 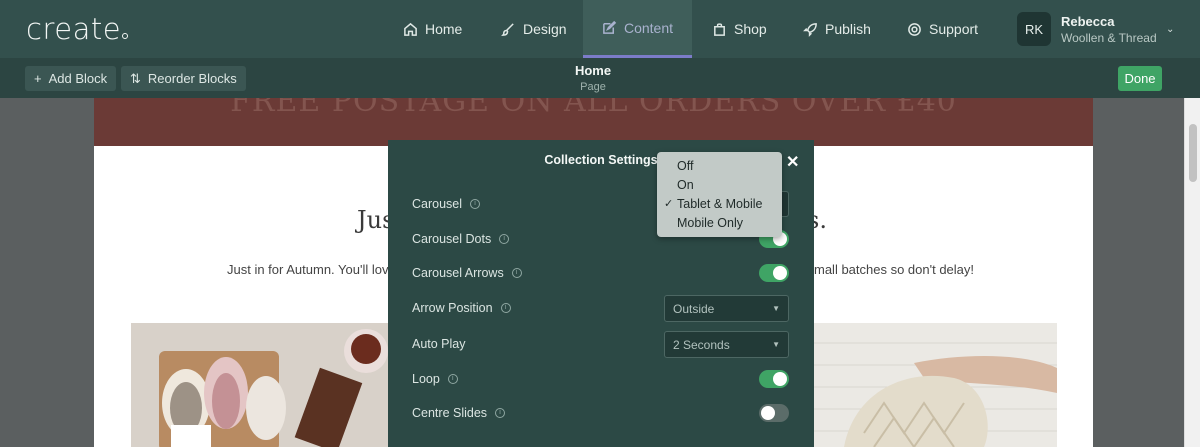 What do you see at coordinates (750, 29) in the screenshot?
I see `nav-item-label: Shop` at bounding box center [750, 29].